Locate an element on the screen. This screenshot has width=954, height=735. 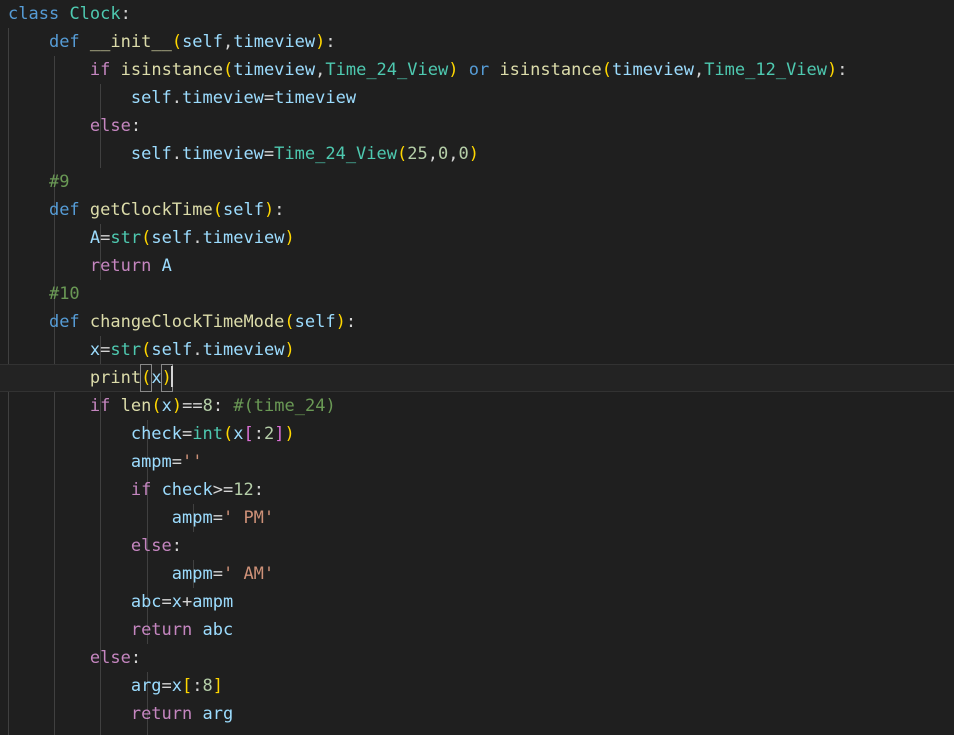
token-operator: >= is located at coordinates (223, 490).